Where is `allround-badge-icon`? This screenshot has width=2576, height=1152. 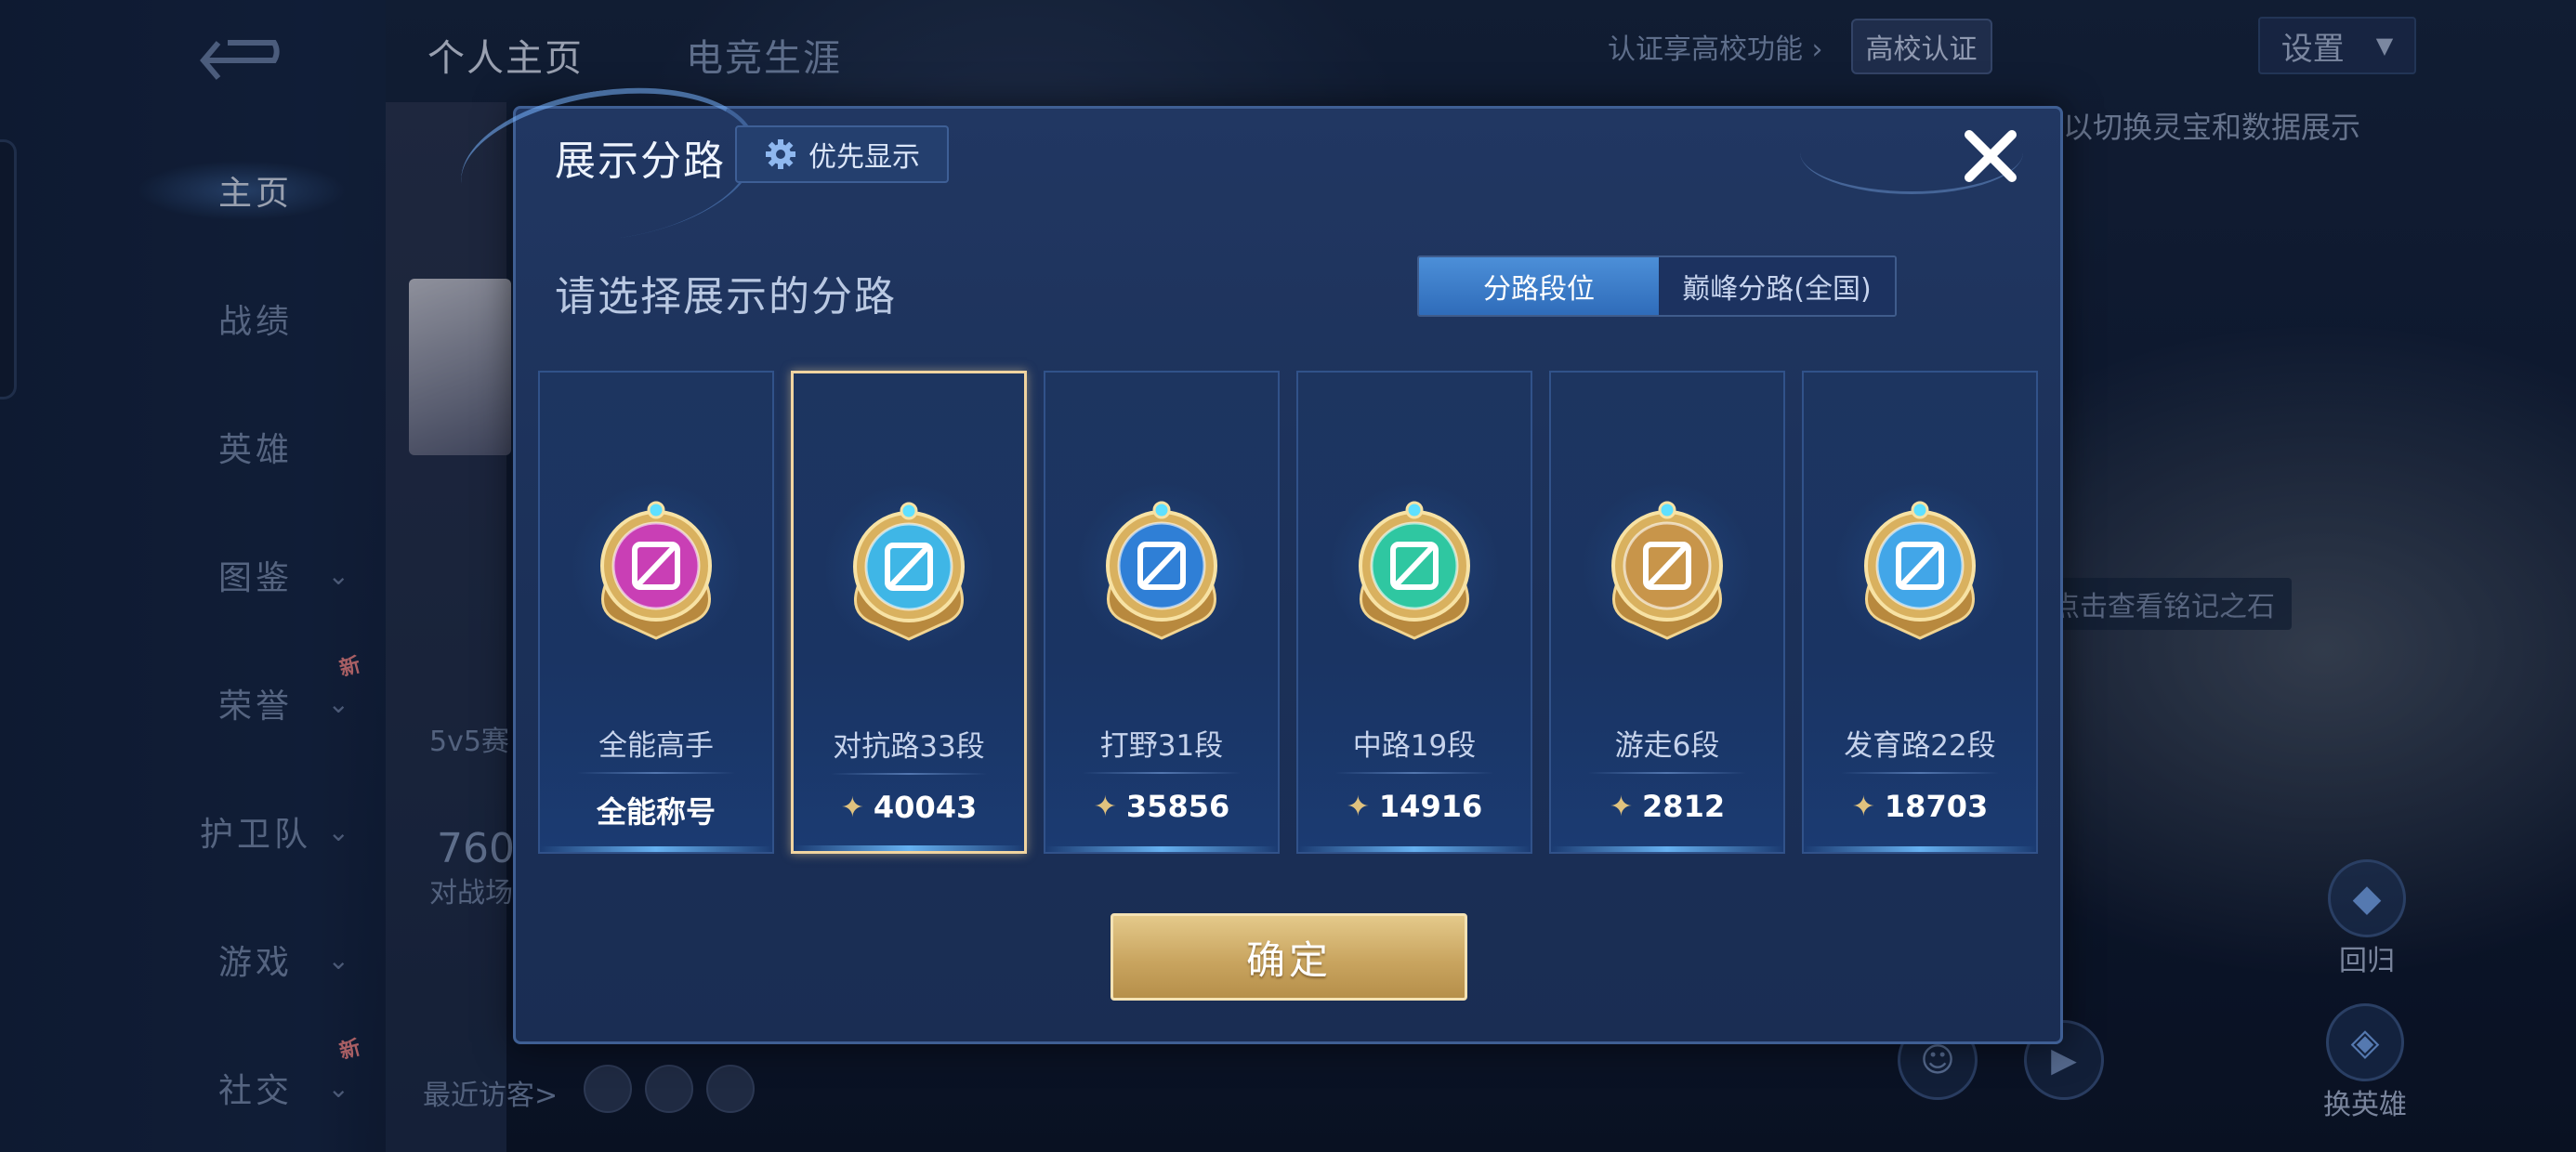
allround-badge-icon is located at coordinates (656, 570).